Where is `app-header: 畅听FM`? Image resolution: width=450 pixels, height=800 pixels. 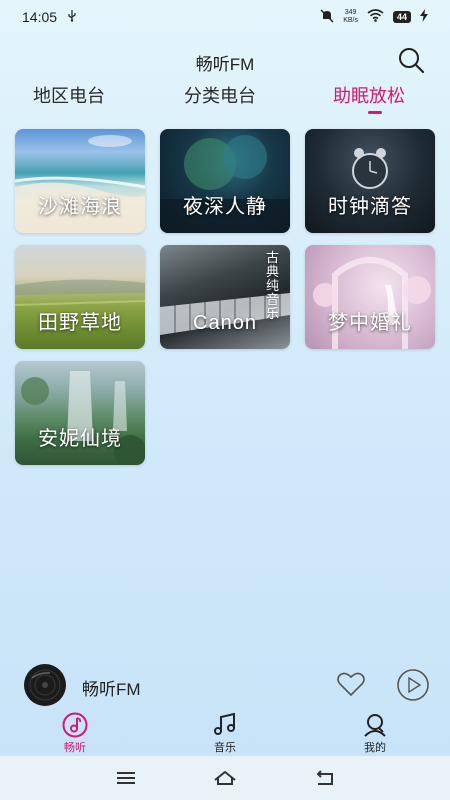
app-header: 畅听FM is located at coordinates (225, 60).